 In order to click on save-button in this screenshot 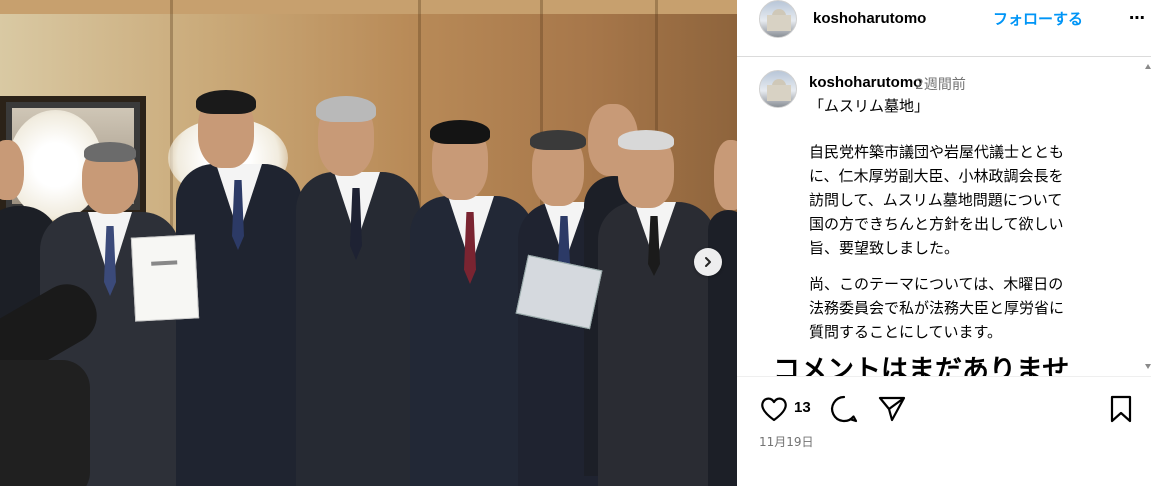, I will do `click(1121, 411)`.